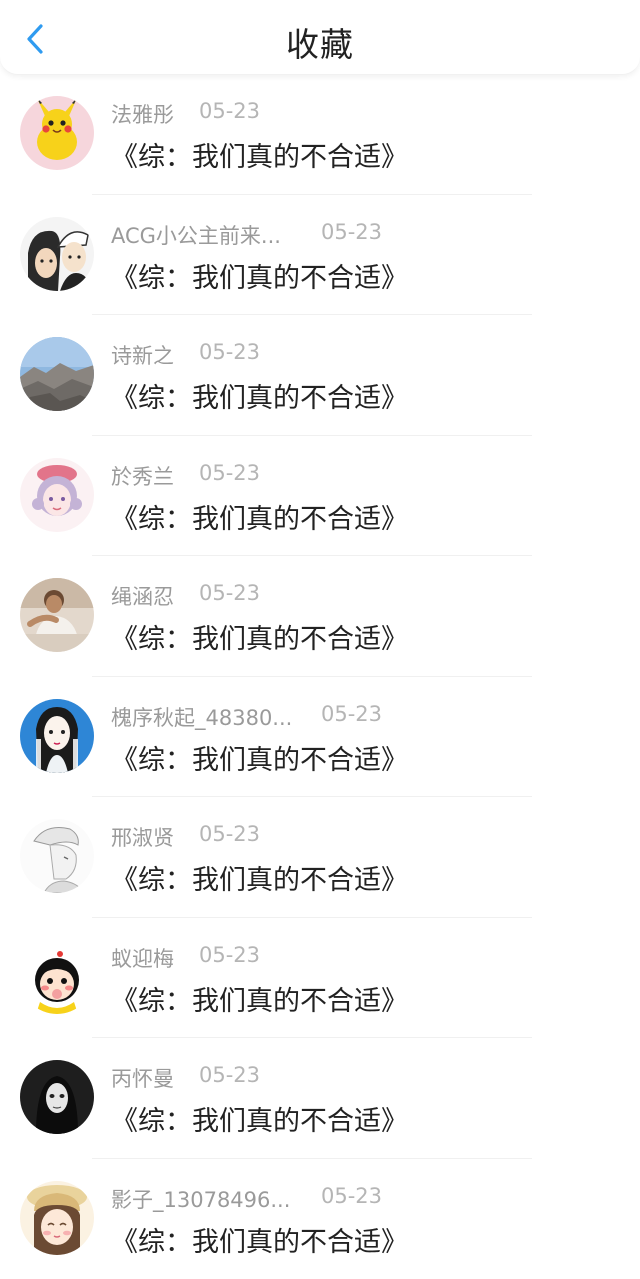  What do you see at coordinates (142, 476) in the screenshot?
I see `username: 於秀兰` at bounding box center [142, 476].